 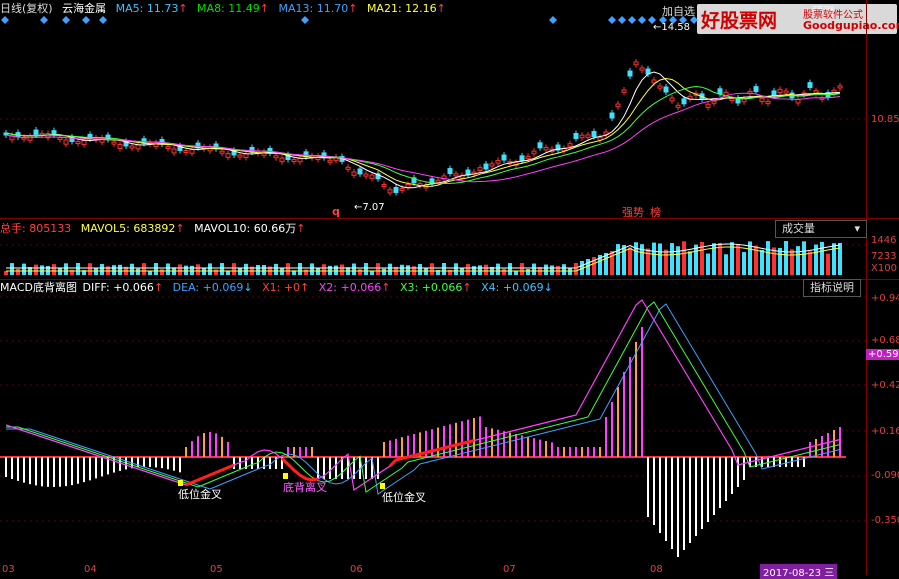 What do you see at coordinates (885, 475) in the screenshot?
I see `macd-axis-neg009: -0.090` at bounding box center [885, 475].